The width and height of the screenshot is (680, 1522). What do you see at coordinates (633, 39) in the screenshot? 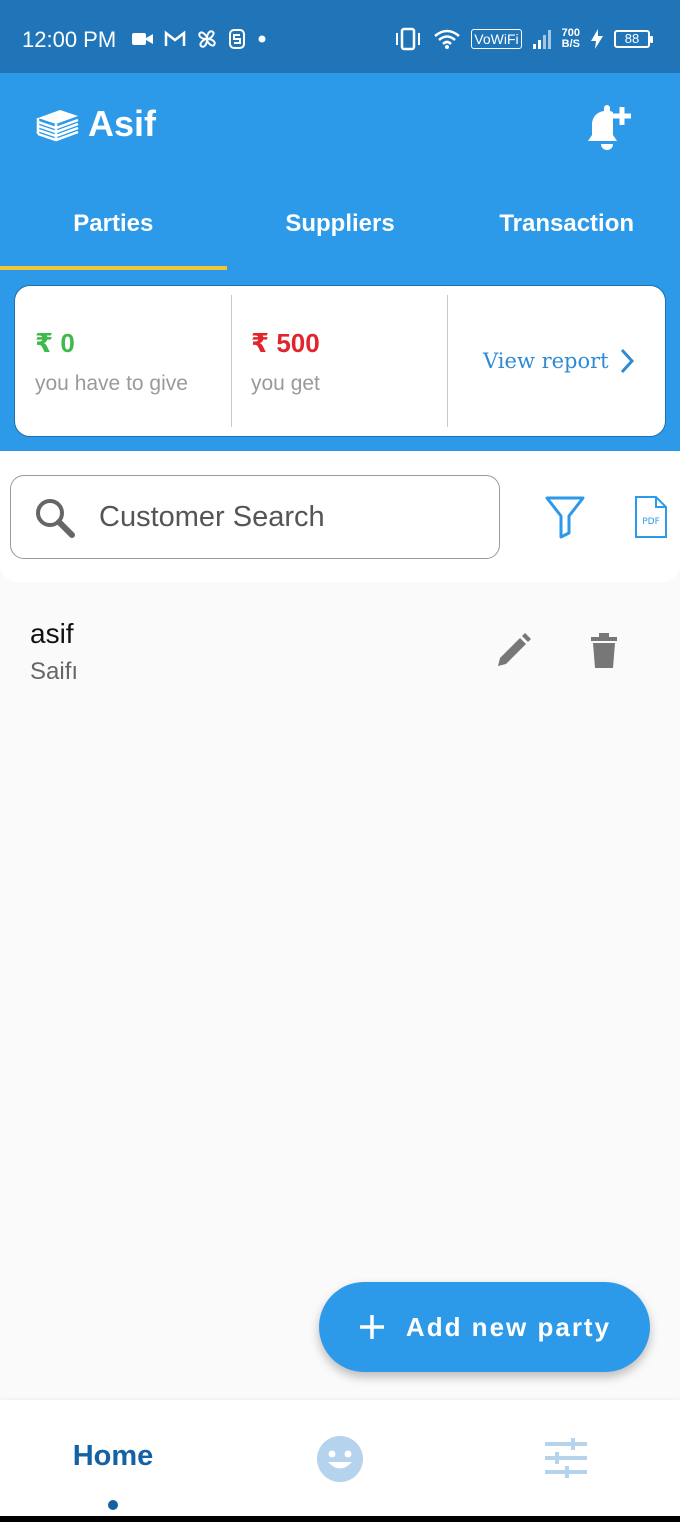
I see `battery-indicator: 88` at bounding box center [633, 39].